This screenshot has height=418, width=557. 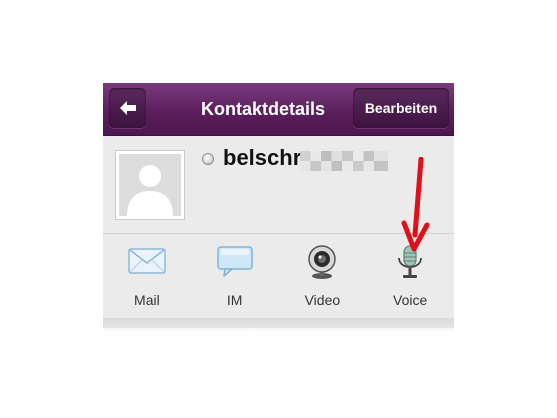 I want to click on webcam-icon, so click(x=322, y=262).